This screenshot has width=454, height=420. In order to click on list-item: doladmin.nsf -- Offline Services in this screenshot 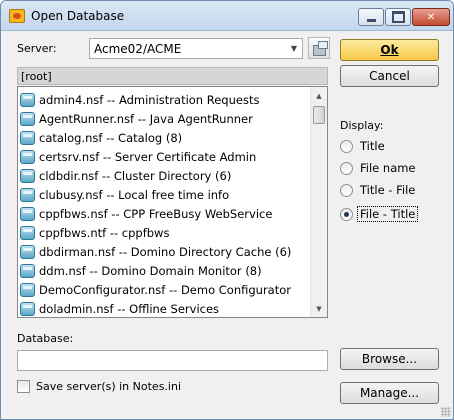, I will do `click(165, 308)`.